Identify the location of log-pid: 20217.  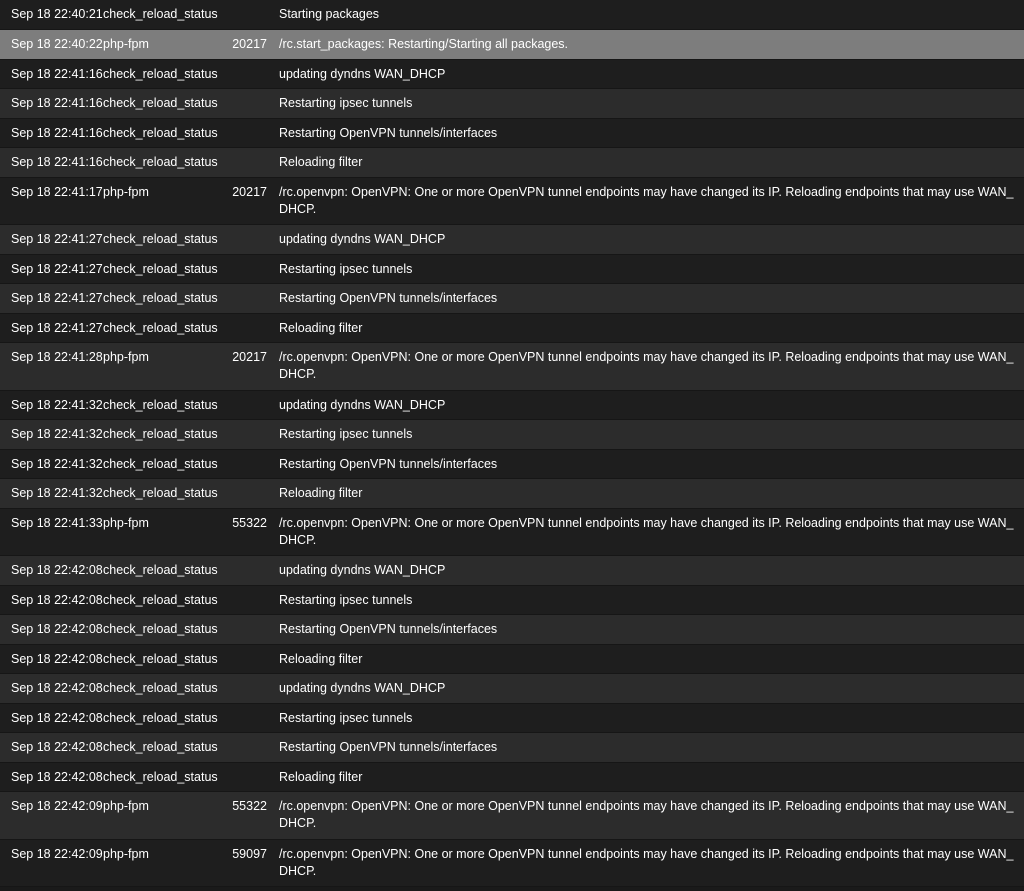
(253, 44).